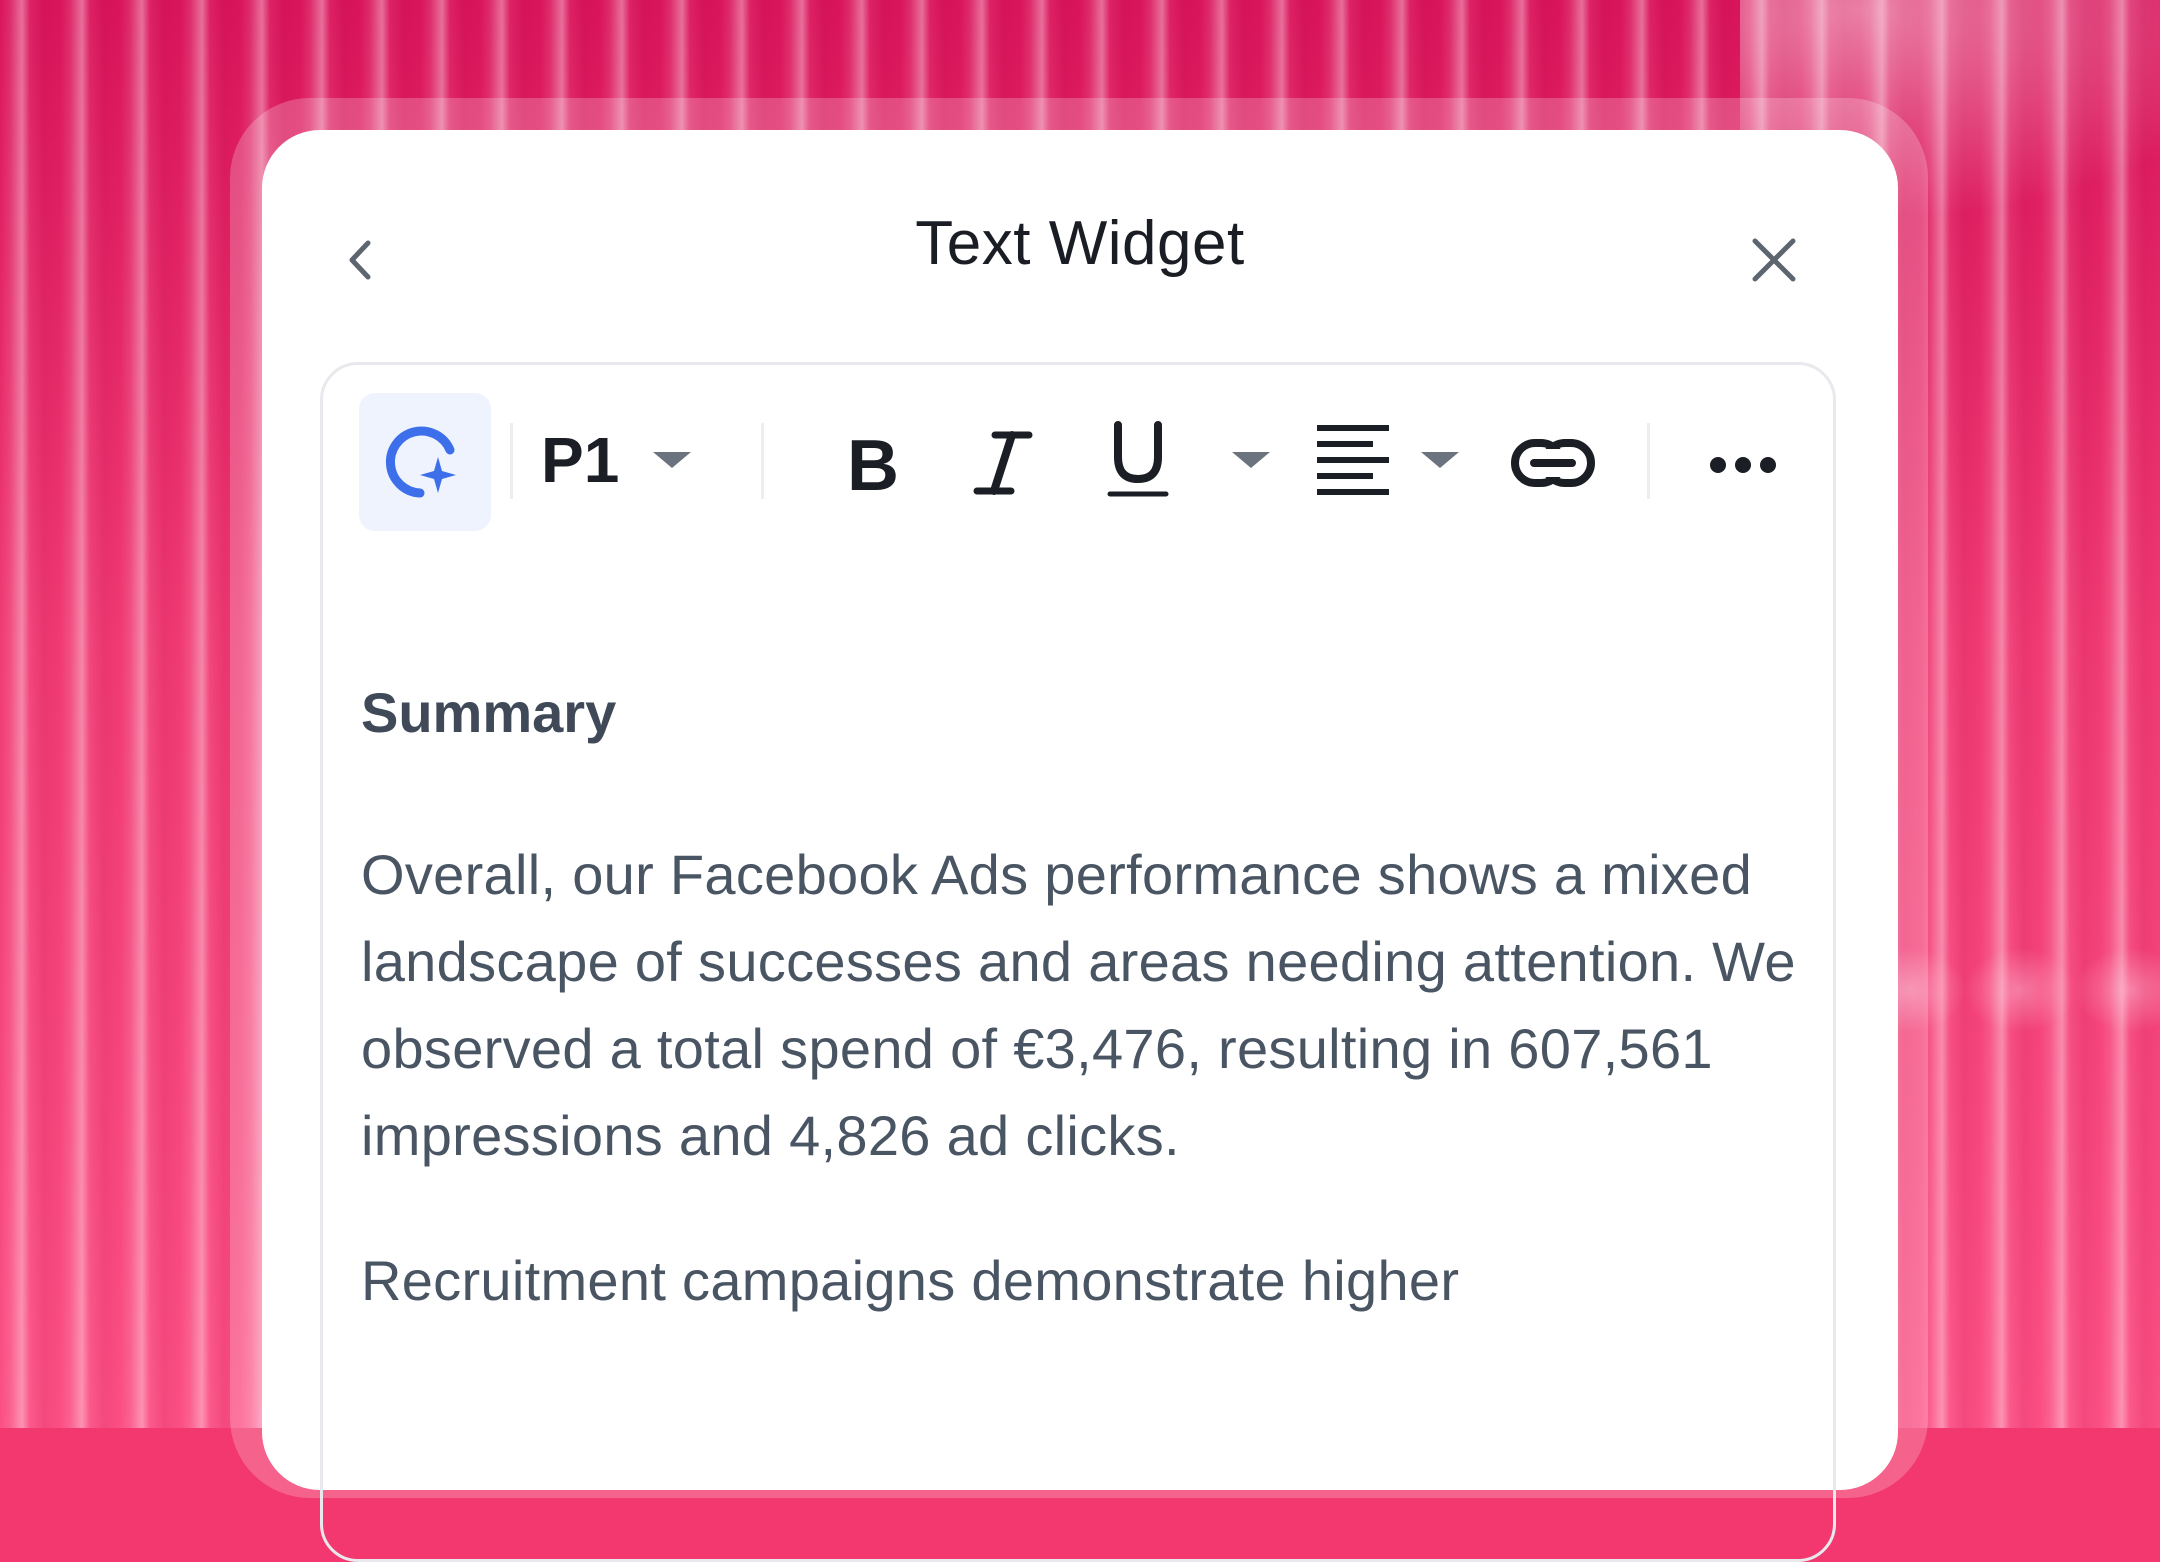 This screenshot has height=1562, width=2160. I want to click on underline-button, so click(1138, 460).